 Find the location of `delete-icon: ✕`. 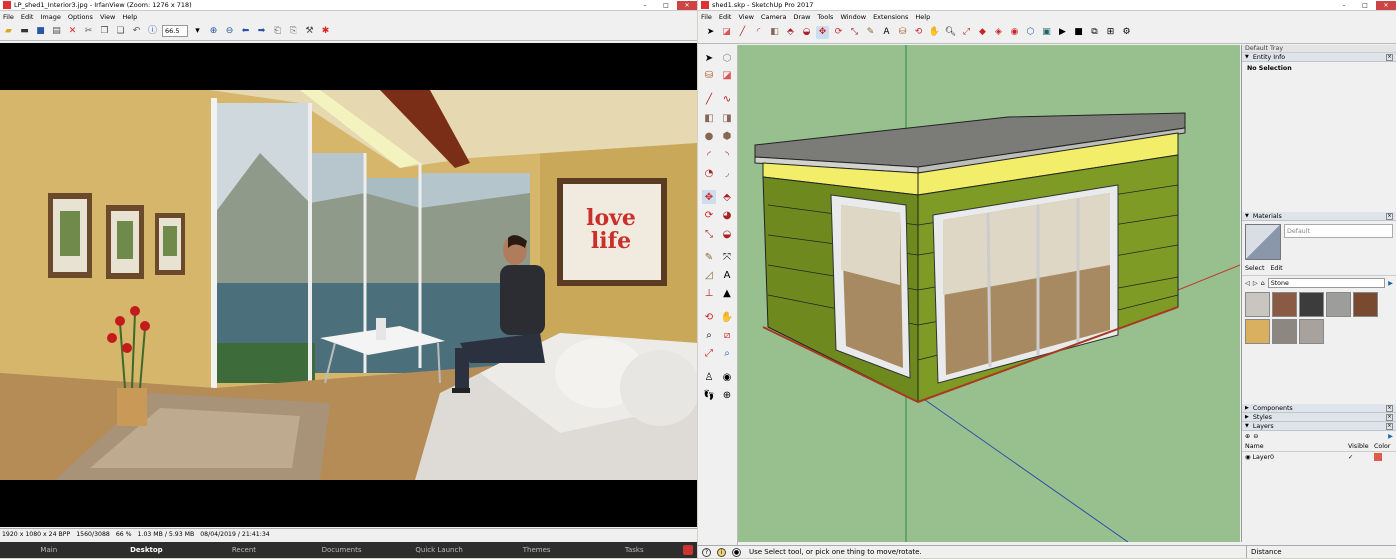

delete-icon: ✕ is located at coordinates (72, 31).